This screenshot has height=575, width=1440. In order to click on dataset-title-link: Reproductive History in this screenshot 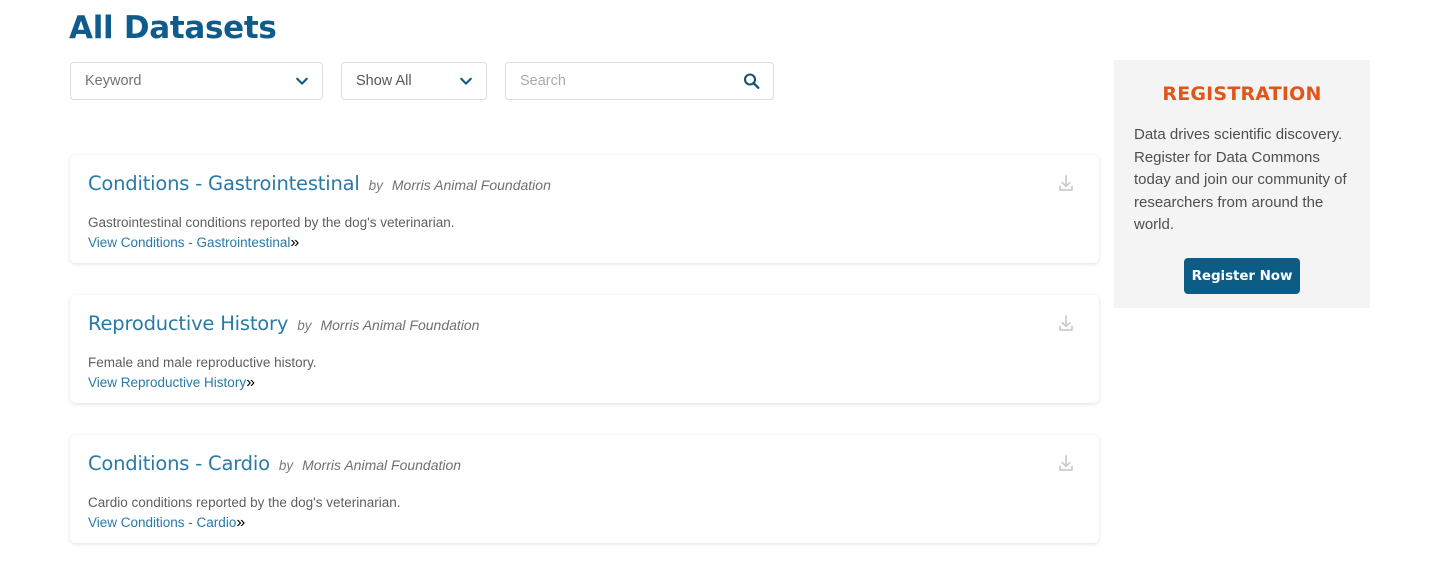, I will do `click(188, 324)`.